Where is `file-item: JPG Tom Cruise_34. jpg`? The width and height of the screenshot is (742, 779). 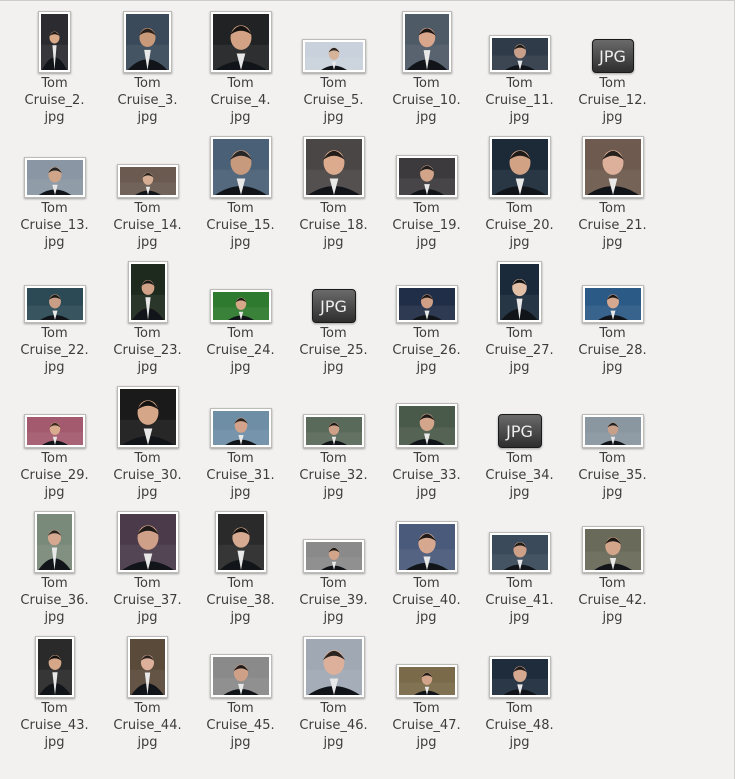 file-item: JPG Tom Cruise_34. jpg is located at coordinates (519, 438).